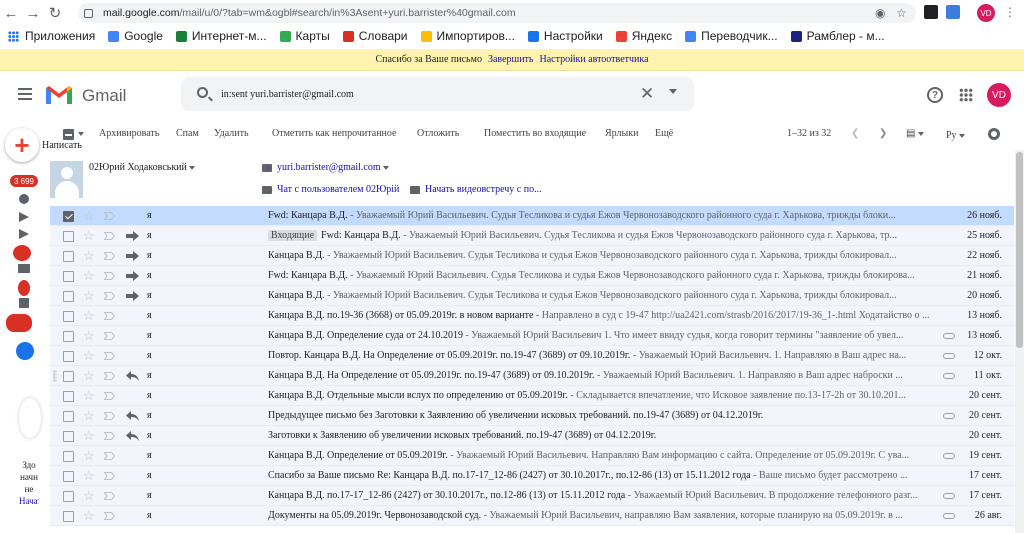 This screenshot has width=1024, height=533. Describe the element at coordinates (535, 133) in the screenshot. I see `move-to-inbox-button: Поместить во входящие` at that location.